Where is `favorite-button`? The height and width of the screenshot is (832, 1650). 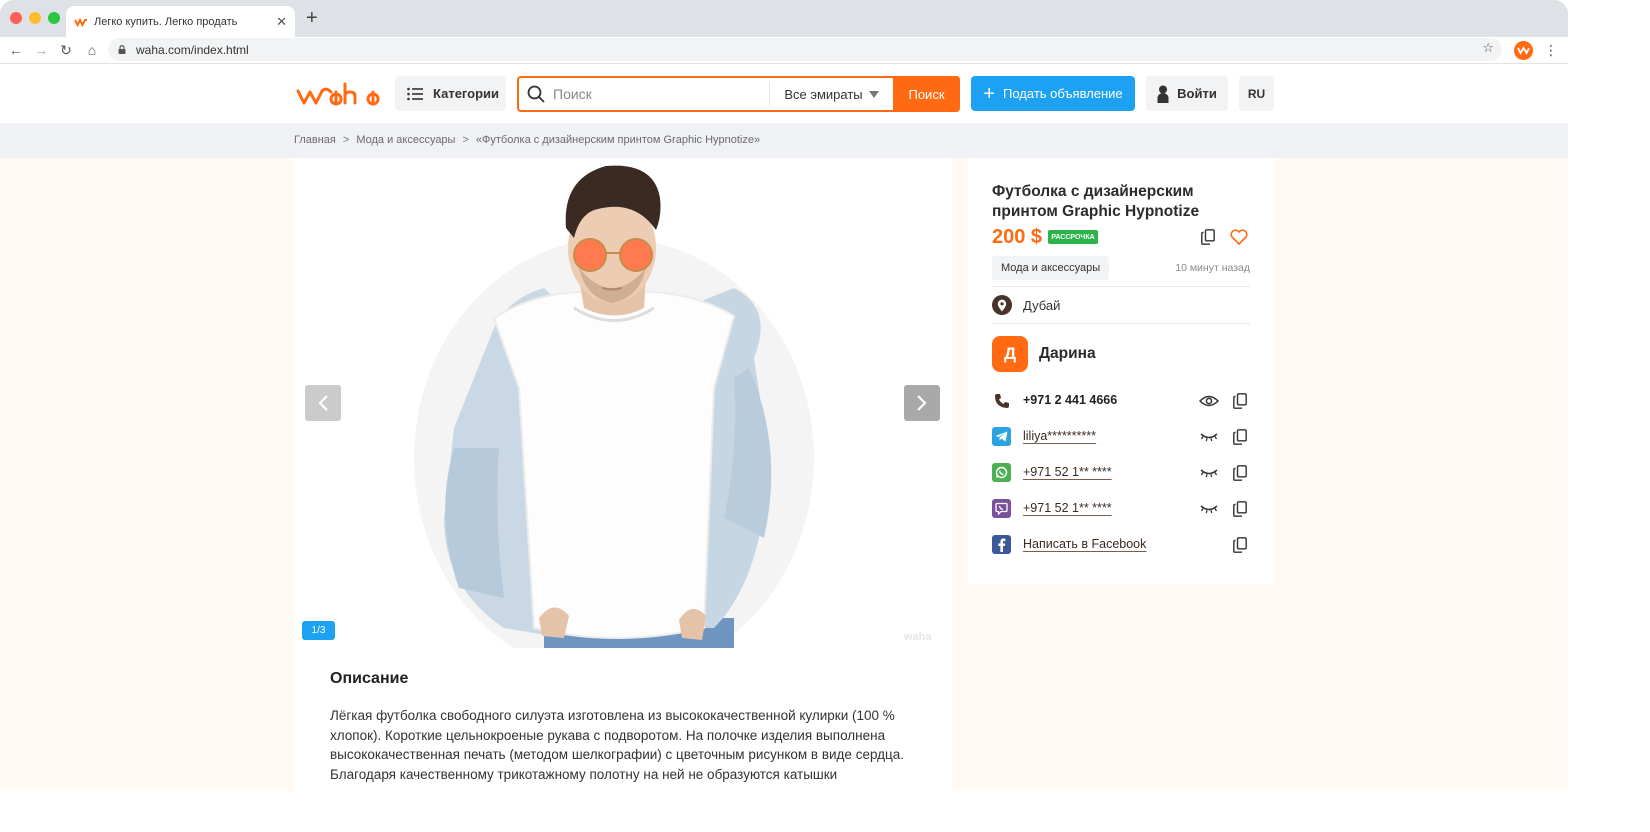 favorite-button is located at coordinates (1239, 237).